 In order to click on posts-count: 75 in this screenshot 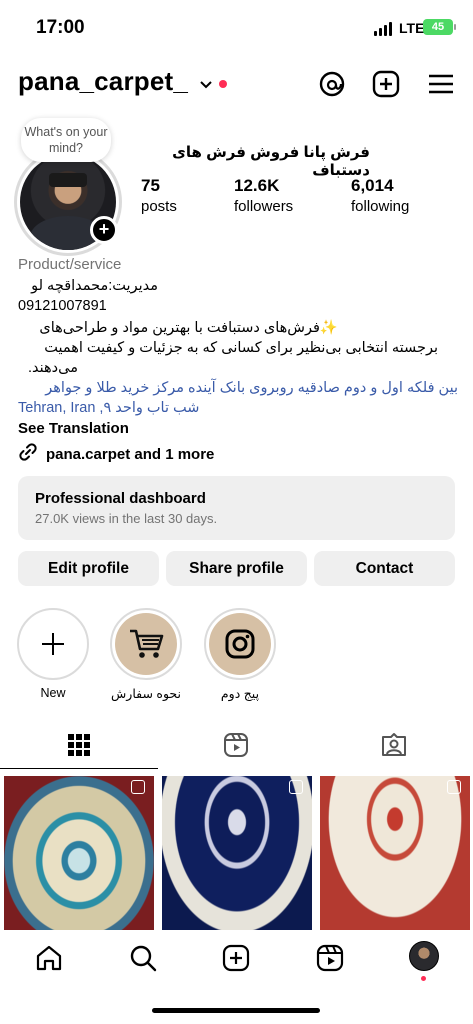, I will do `click(150, 186)`.